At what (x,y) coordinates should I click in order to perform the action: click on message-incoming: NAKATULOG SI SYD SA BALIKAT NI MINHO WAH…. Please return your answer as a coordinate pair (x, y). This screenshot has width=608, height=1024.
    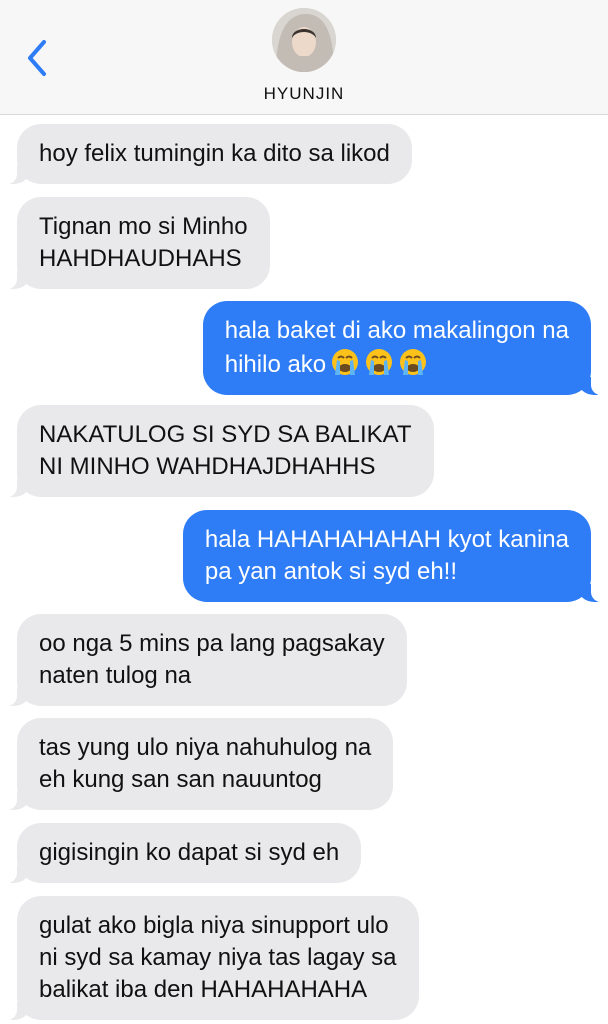
    Looking at the image, I should click on (220, 451).